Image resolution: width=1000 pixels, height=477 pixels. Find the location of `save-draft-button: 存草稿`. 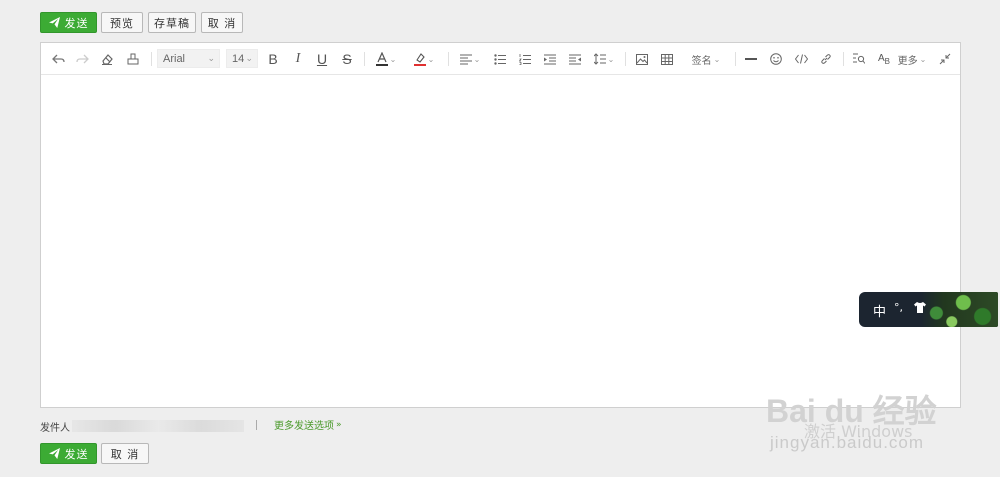

save-draft-button: 存草稿 is located at coordinates (172, 22).